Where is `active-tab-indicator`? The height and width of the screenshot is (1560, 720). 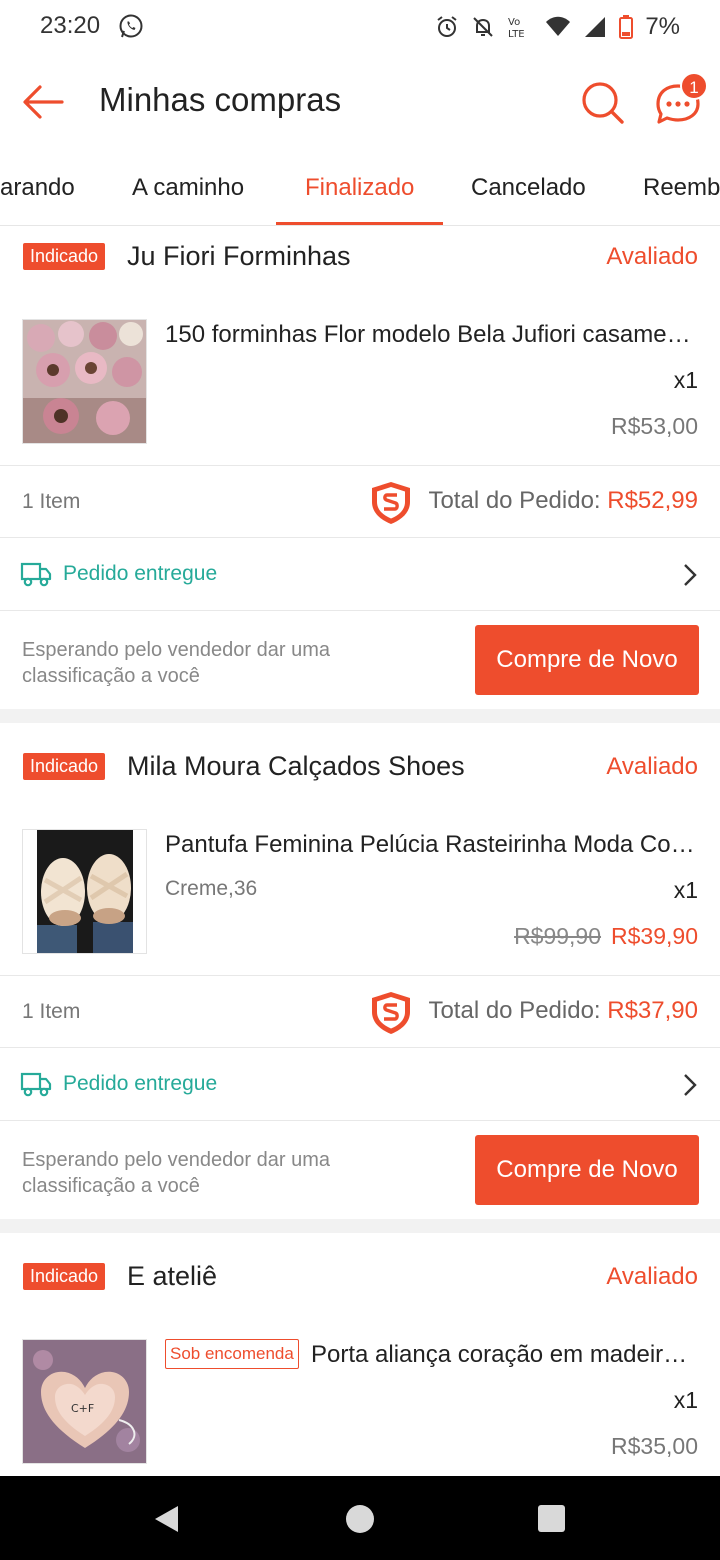
active-tab-indicator is located at coordinates (359, 223).